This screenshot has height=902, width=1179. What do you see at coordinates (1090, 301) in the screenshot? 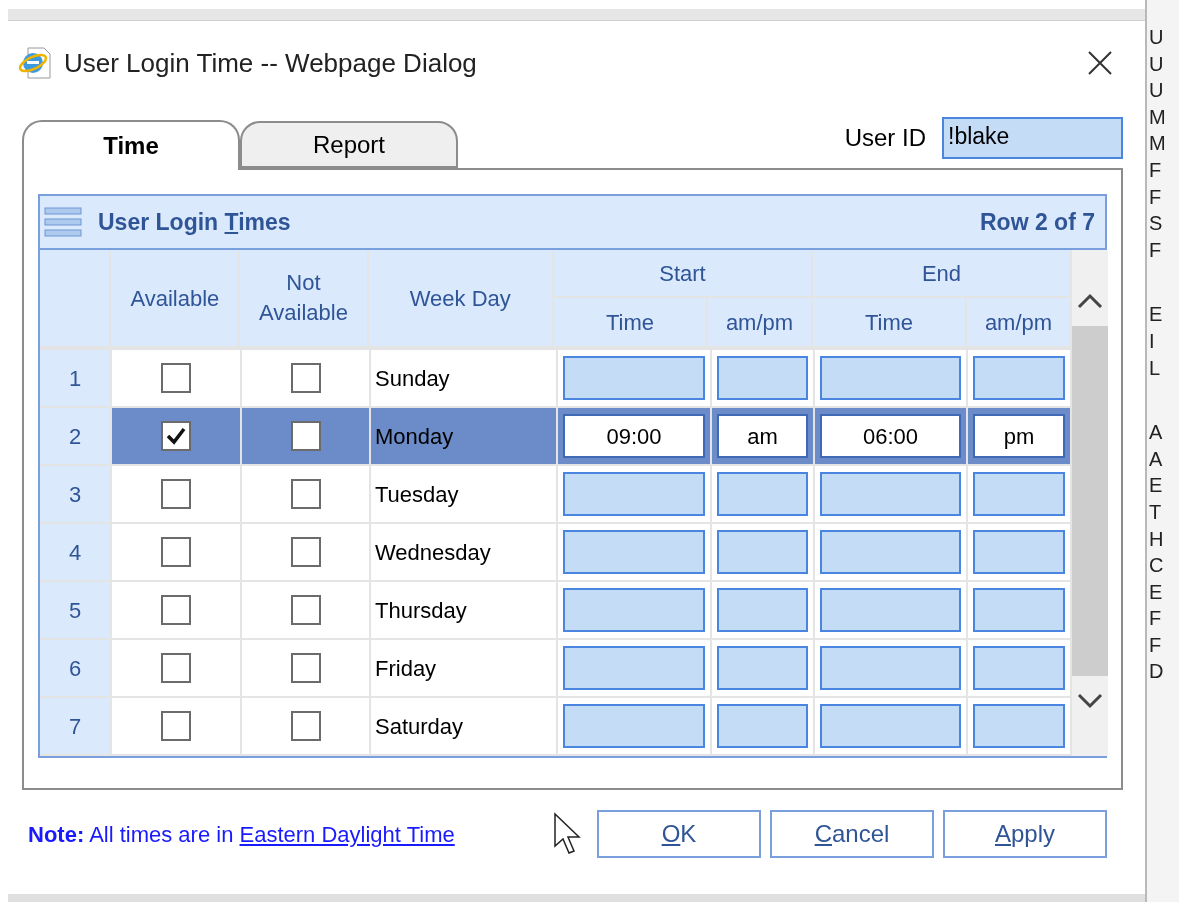
I see `scroll-up-icon` at bounding box center [1090, 301].